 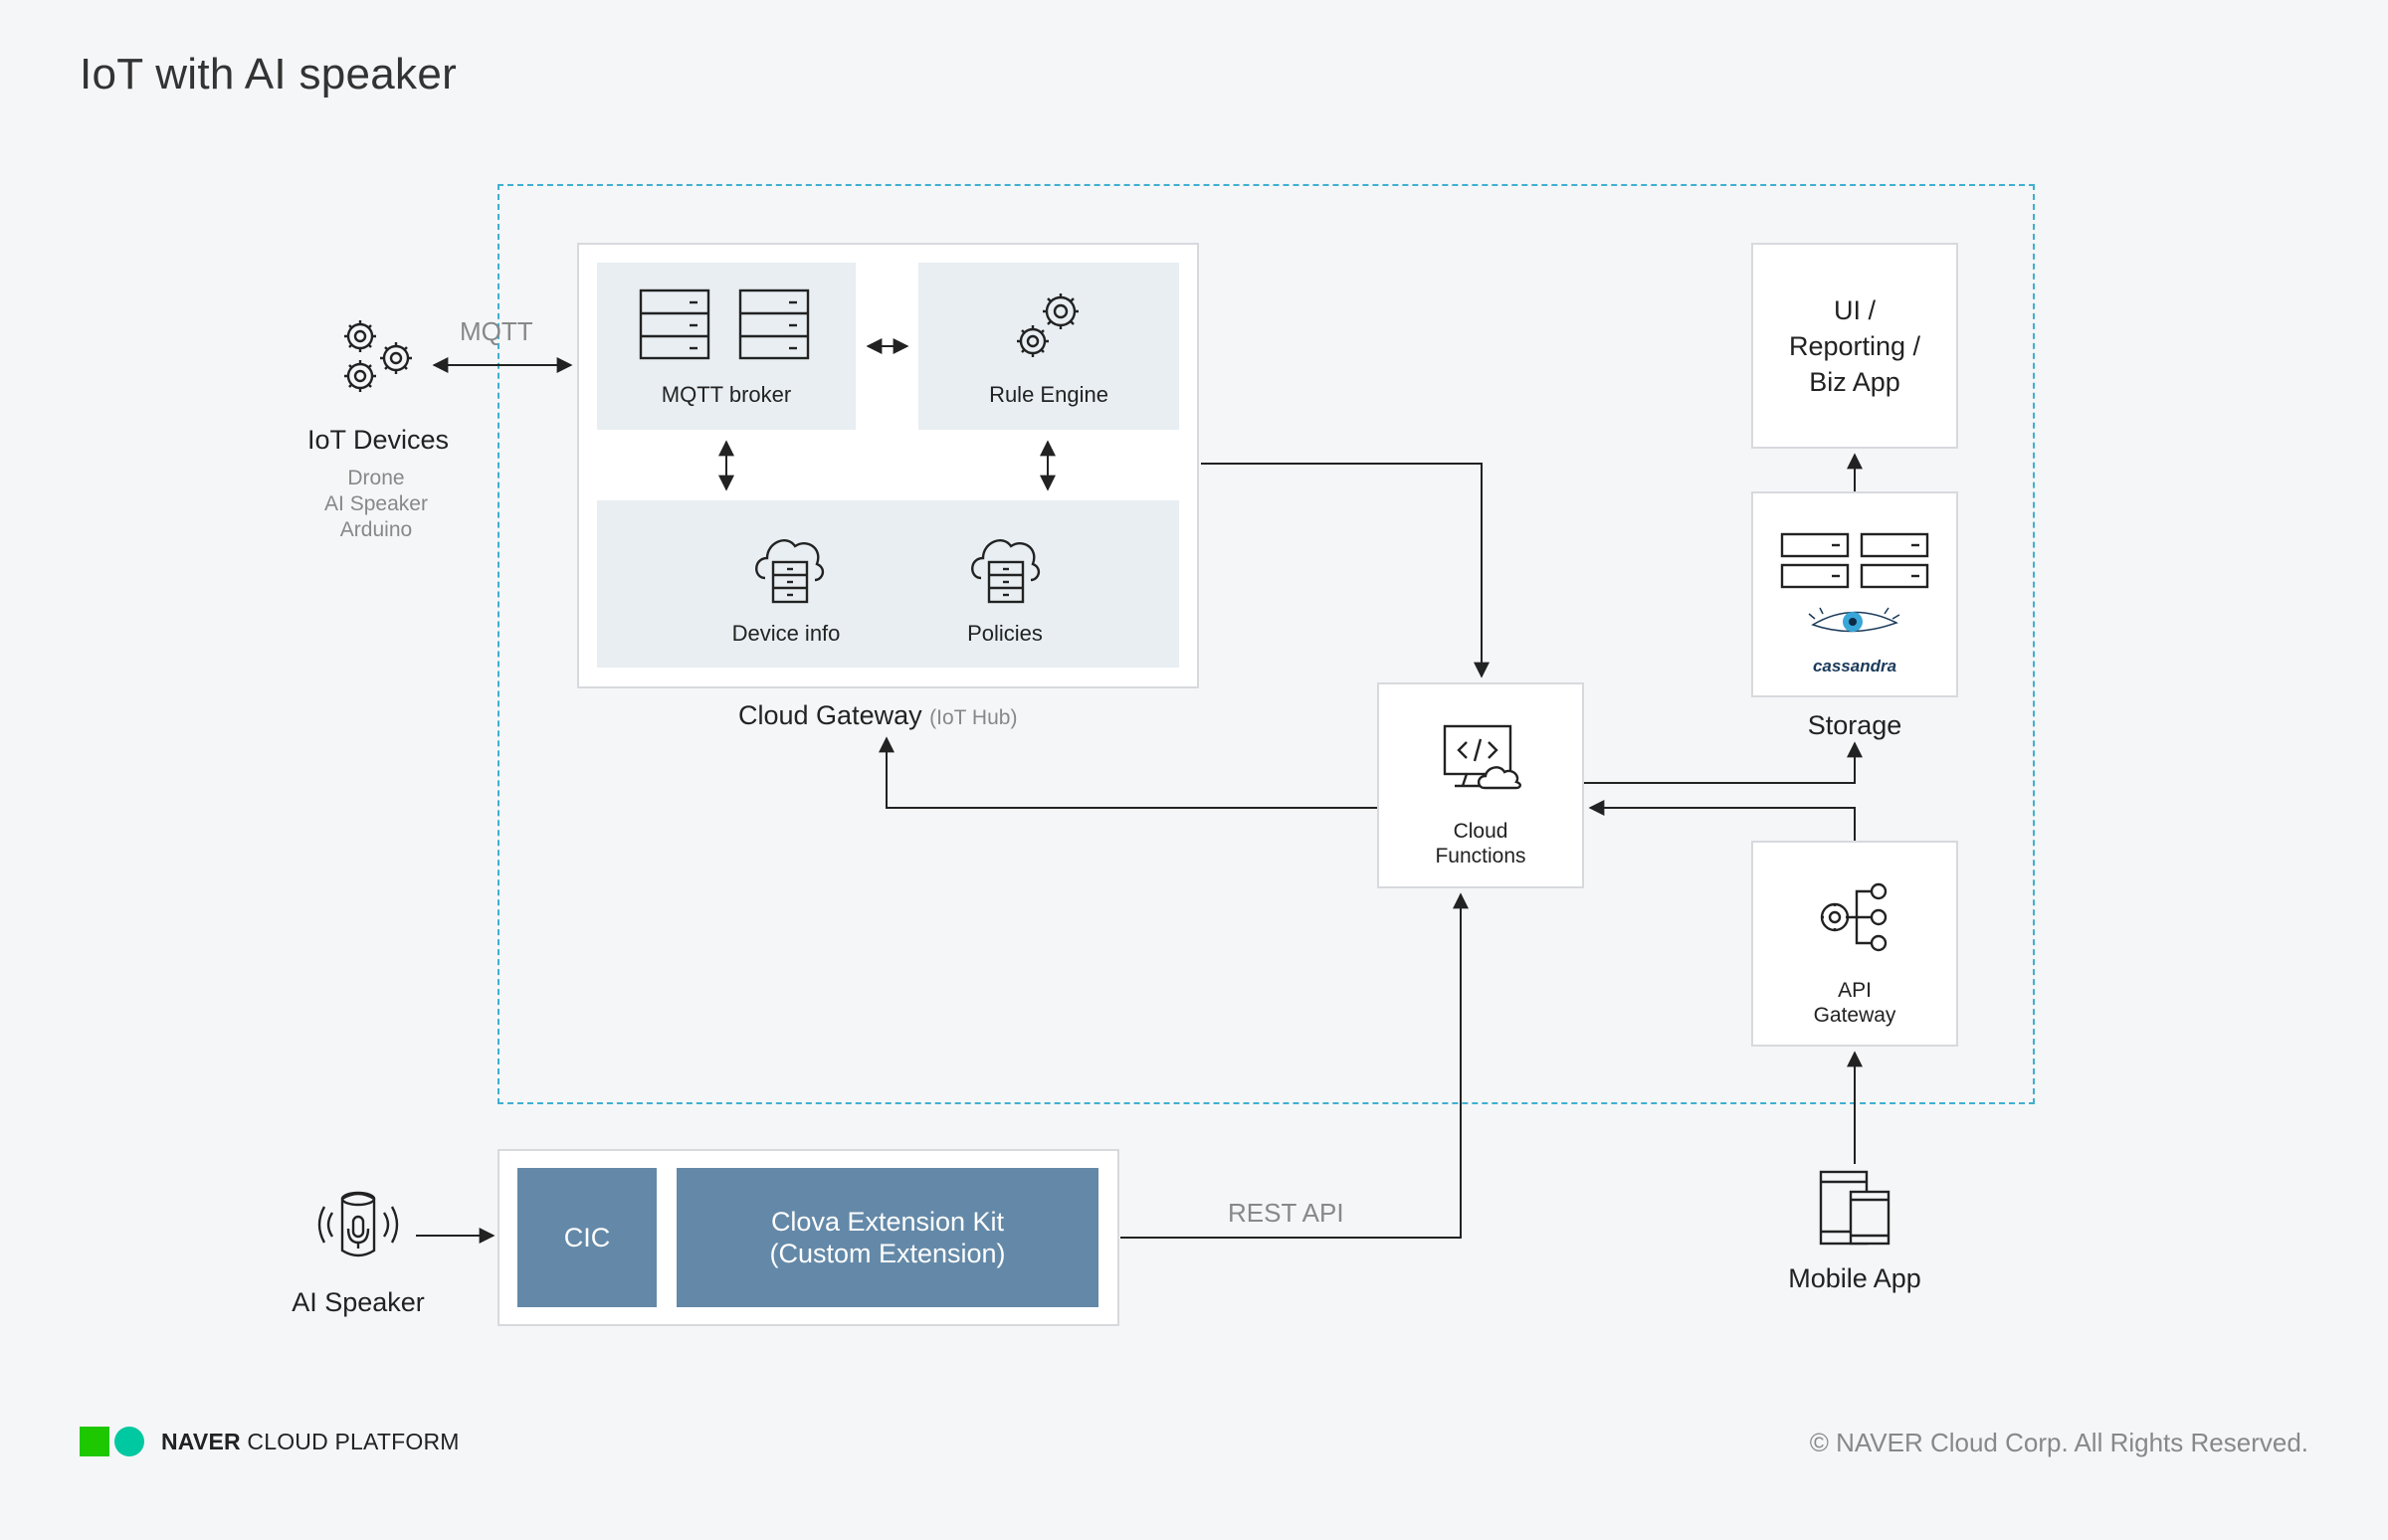 What do you see at coordinates (1480, 831) in the screenshot?
I see `cloud-functions-line1: Cloud` at bounding box center [1480, 831].